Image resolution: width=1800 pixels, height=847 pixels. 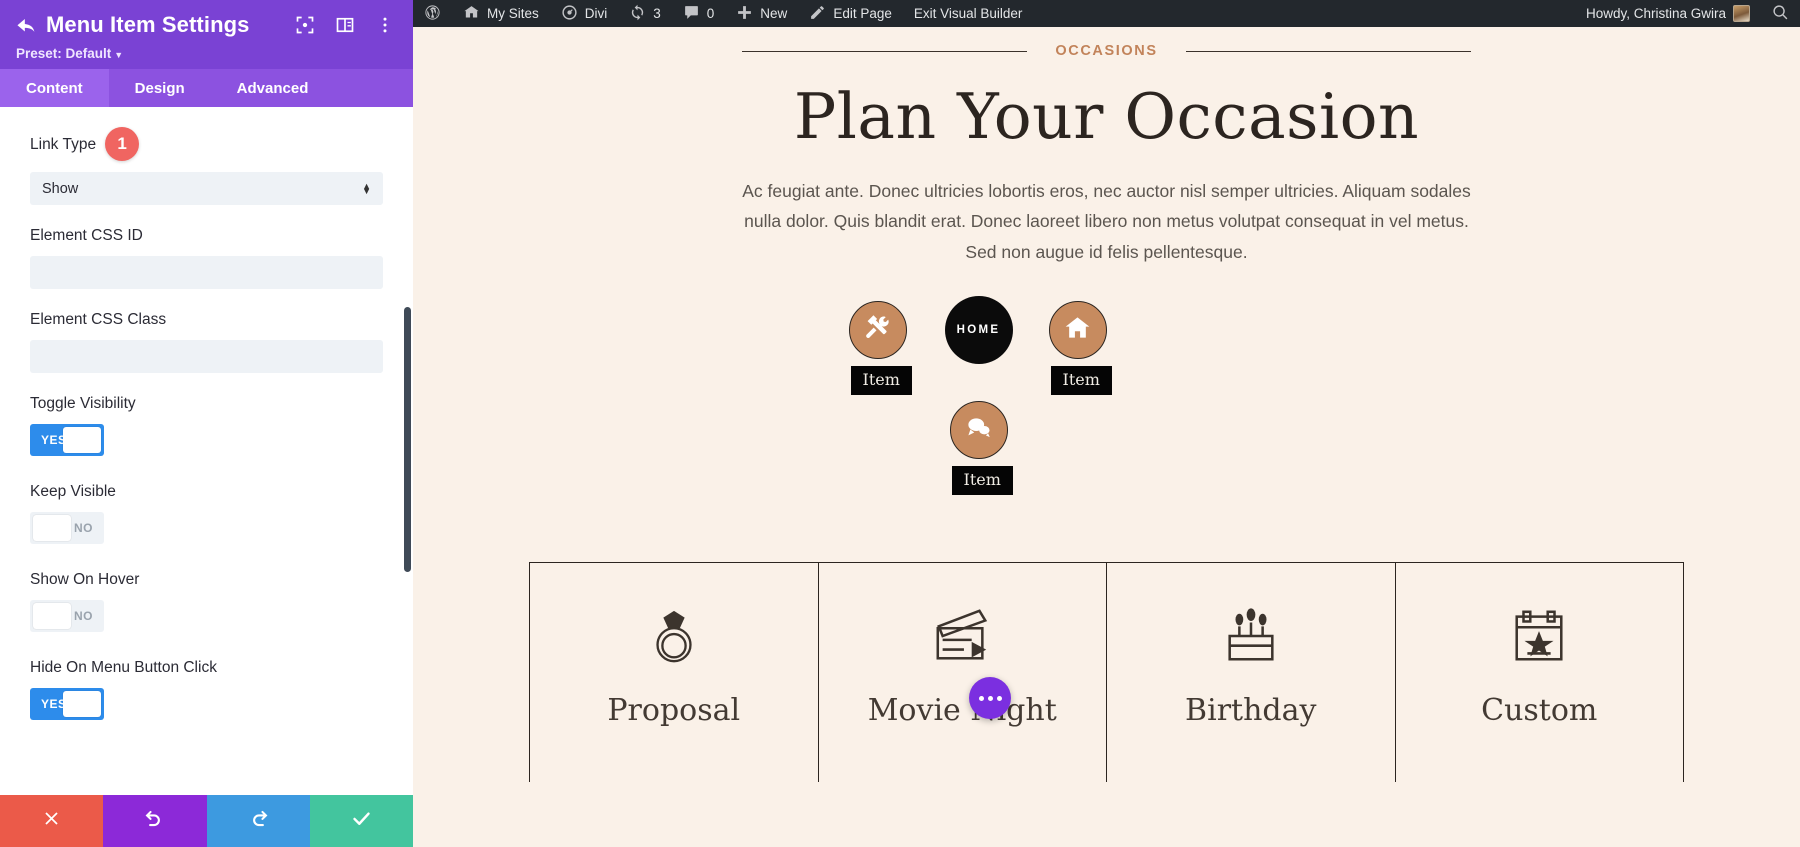 I want to click on page-title: Menu Item Settings, so click(x=148, y=24).